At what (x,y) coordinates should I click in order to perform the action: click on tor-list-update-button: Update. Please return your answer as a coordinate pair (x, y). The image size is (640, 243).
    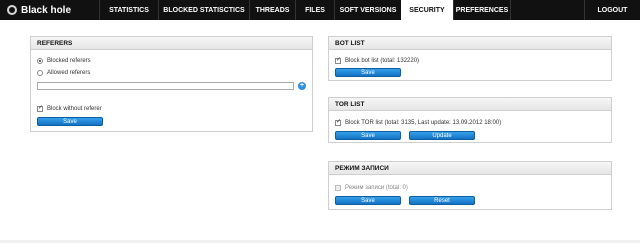
    Looking at the image, I should click on (442, 135).